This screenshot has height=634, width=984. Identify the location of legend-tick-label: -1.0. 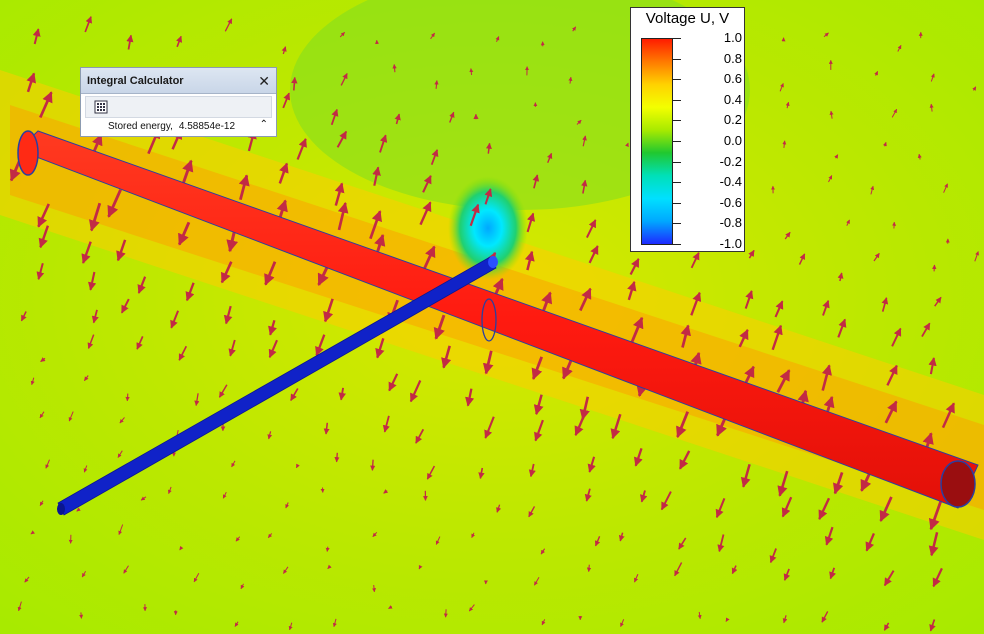
(730, 243).